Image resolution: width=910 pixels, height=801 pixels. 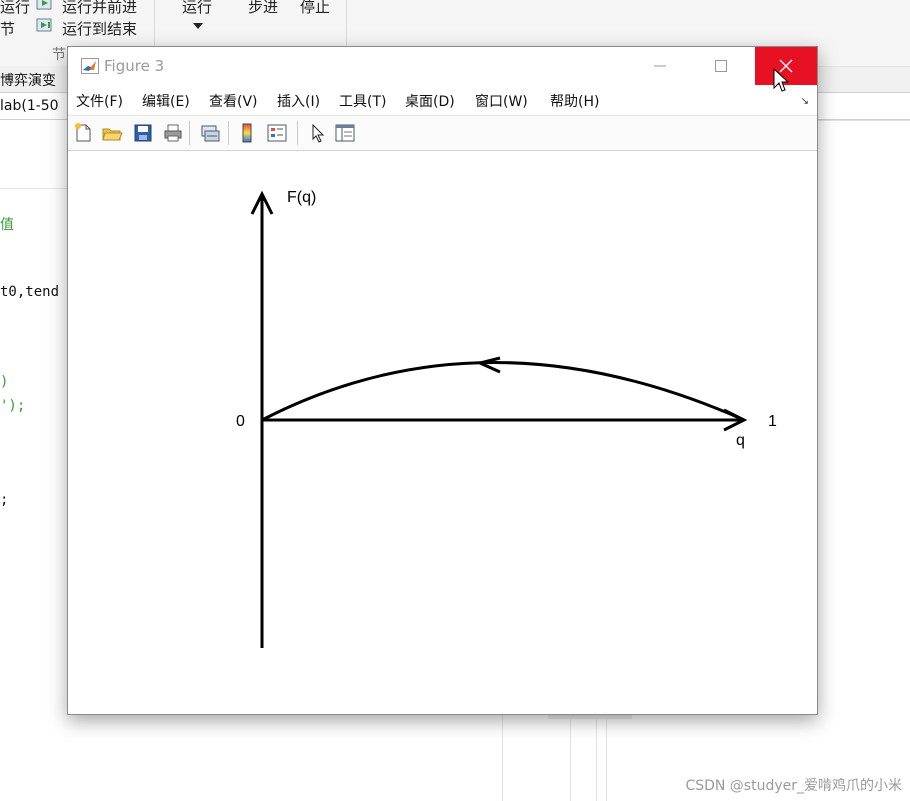 I want to click on property-inspector-icon, so click(x=345, y=133).